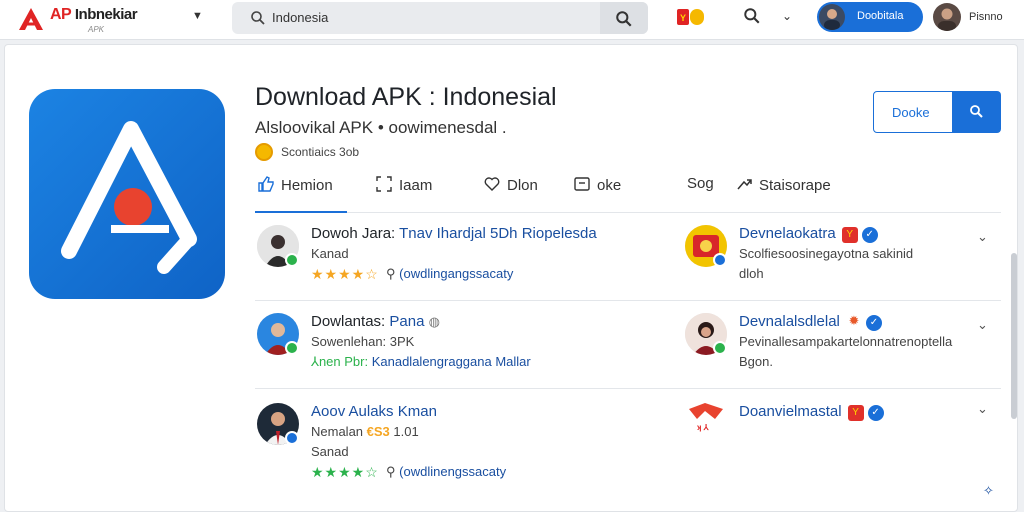 The image size is (1024, 512). Describe the element at coordinates (197, 16) in the screenshot. I see `logo-dropdown-icon: ▼` at that location.